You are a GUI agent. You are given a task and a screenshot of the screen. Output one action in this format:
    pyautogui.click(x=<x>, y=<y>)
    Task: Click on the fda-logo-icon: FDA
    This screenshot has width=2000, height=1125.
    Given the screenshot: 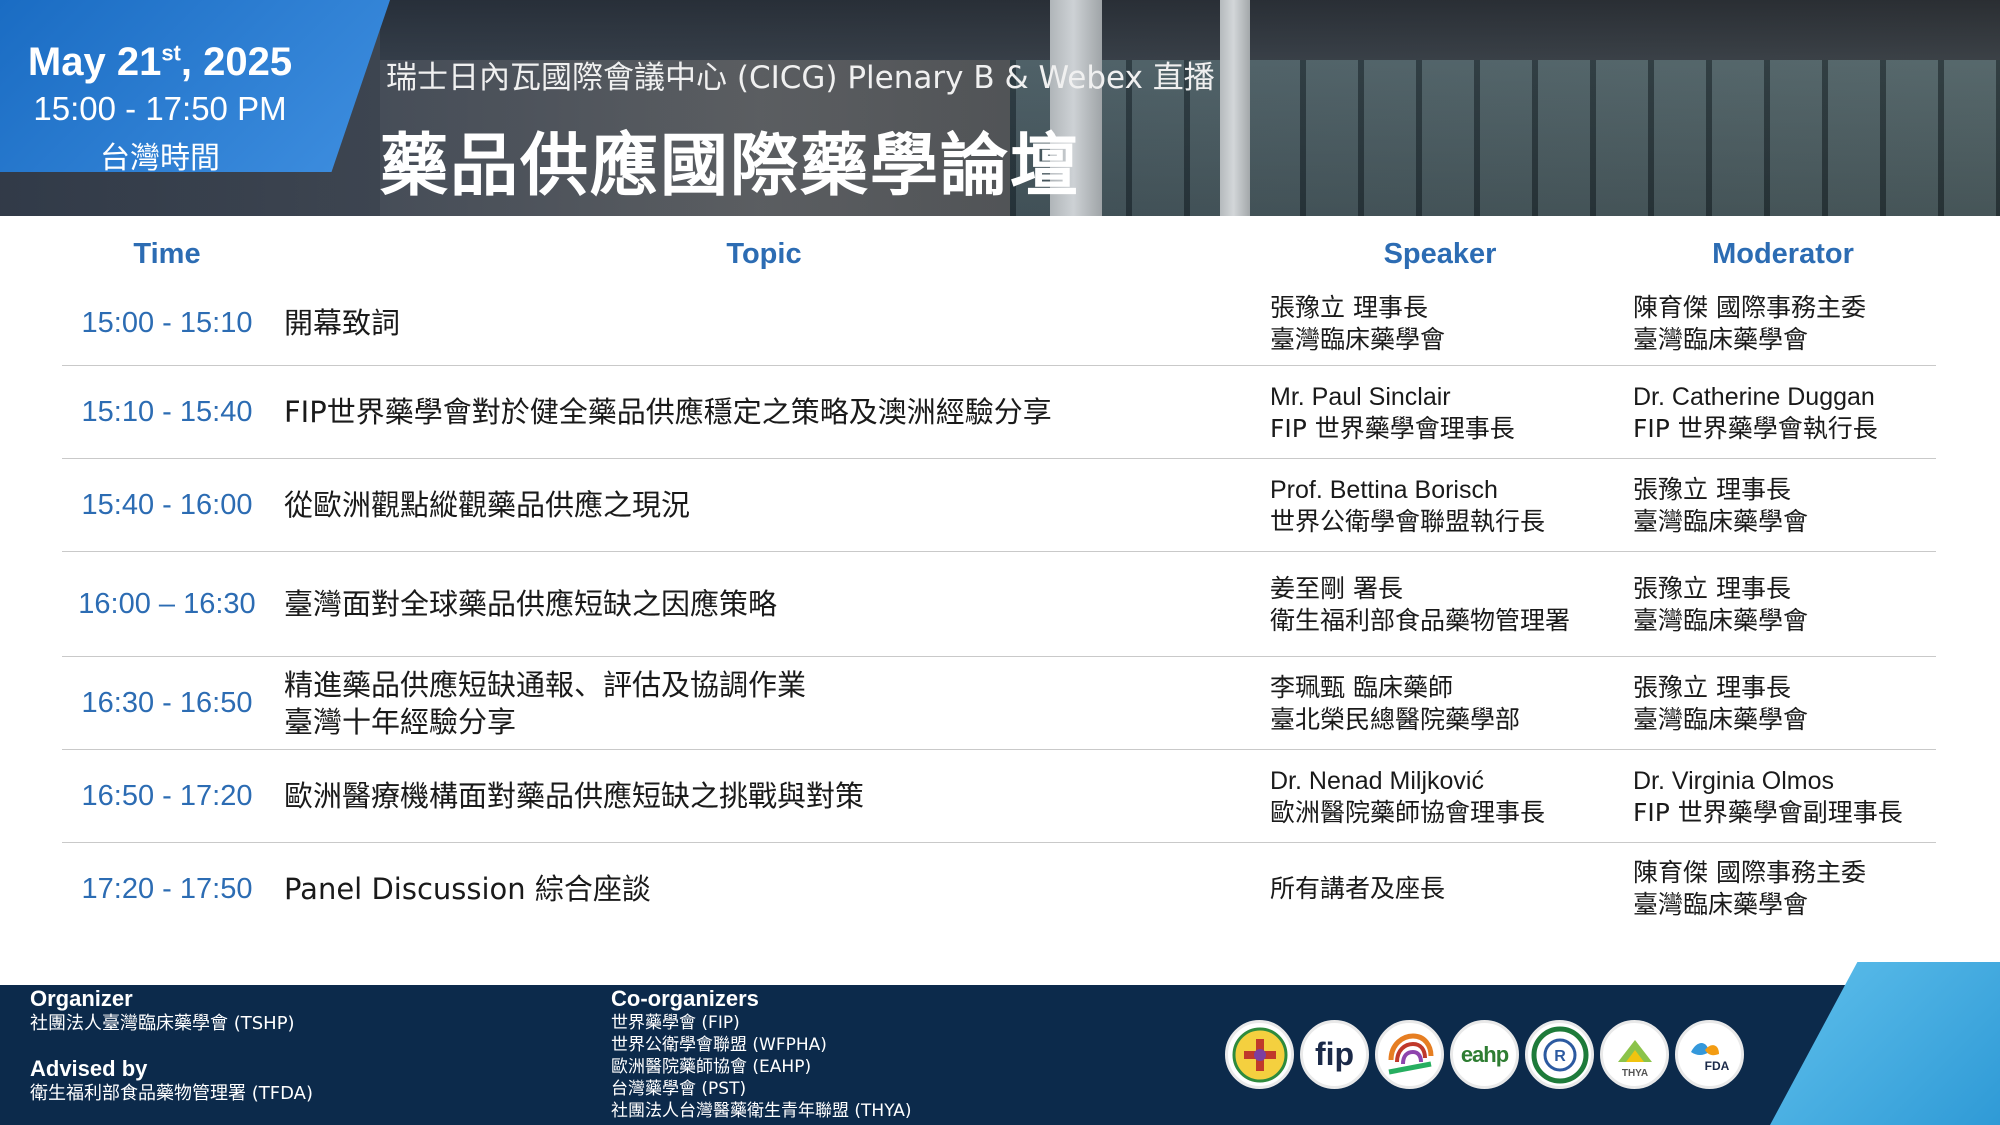 What is the action you would take?
    pyautogui.click(x=1709, y=1054)
    